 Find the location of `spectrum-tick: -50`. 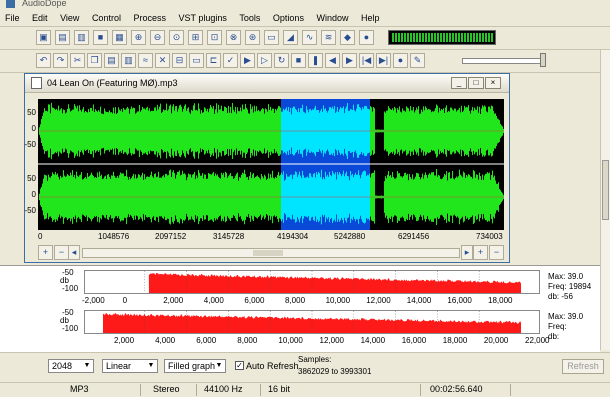

spectrum-tick: -50 is located at coordinates (68, 272).